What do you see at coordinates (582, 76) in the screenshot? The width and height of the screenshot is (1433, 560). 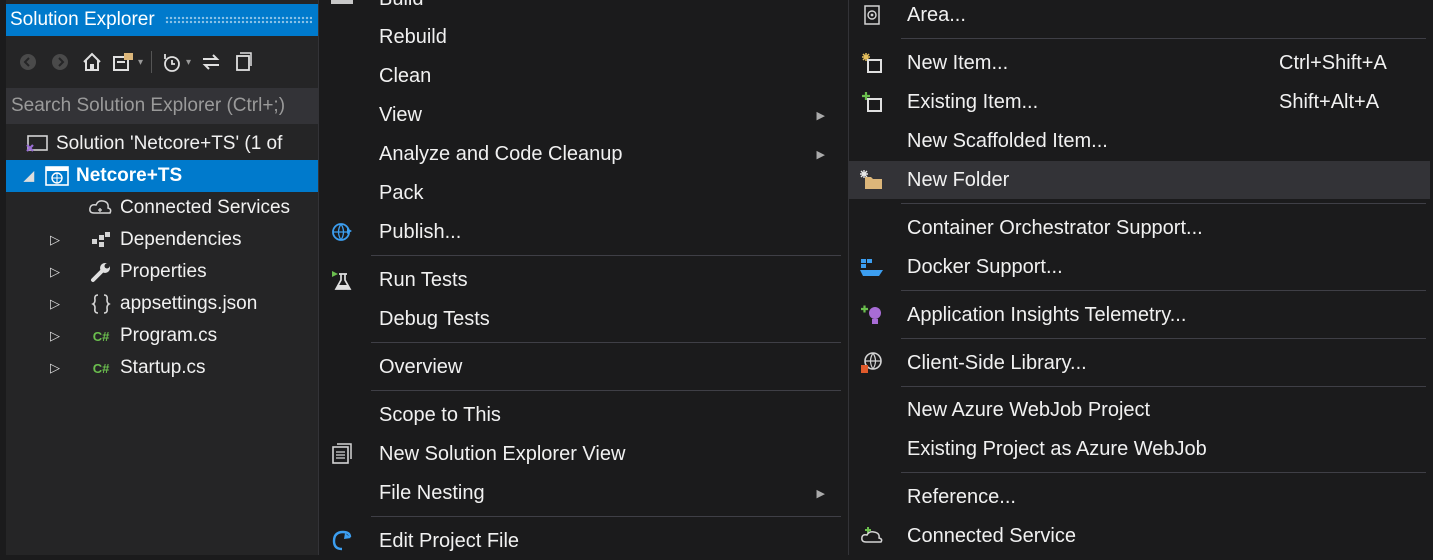 I see `menu-item-clean: Clean` at bounding box center [582, 76].